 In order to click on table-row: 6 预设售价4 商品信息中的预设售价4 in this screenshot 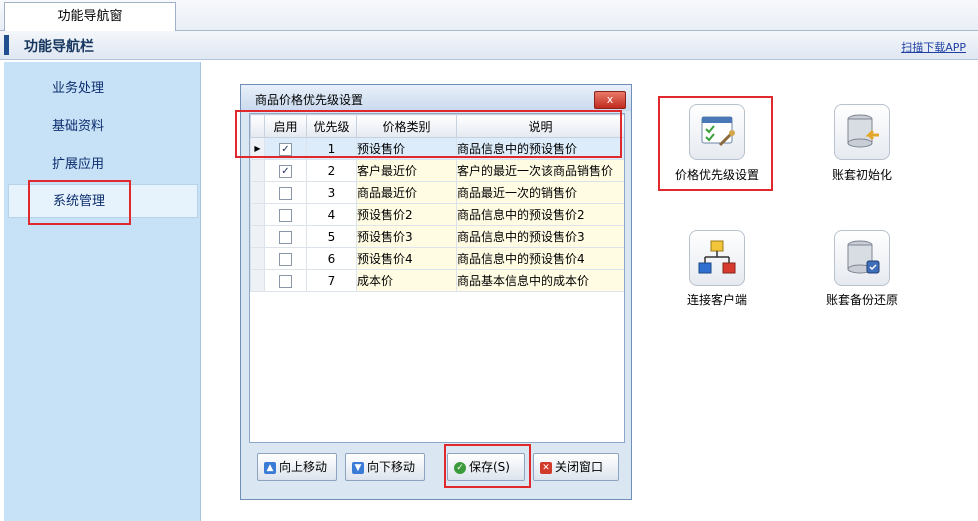, I will do `click(437, 258)`.